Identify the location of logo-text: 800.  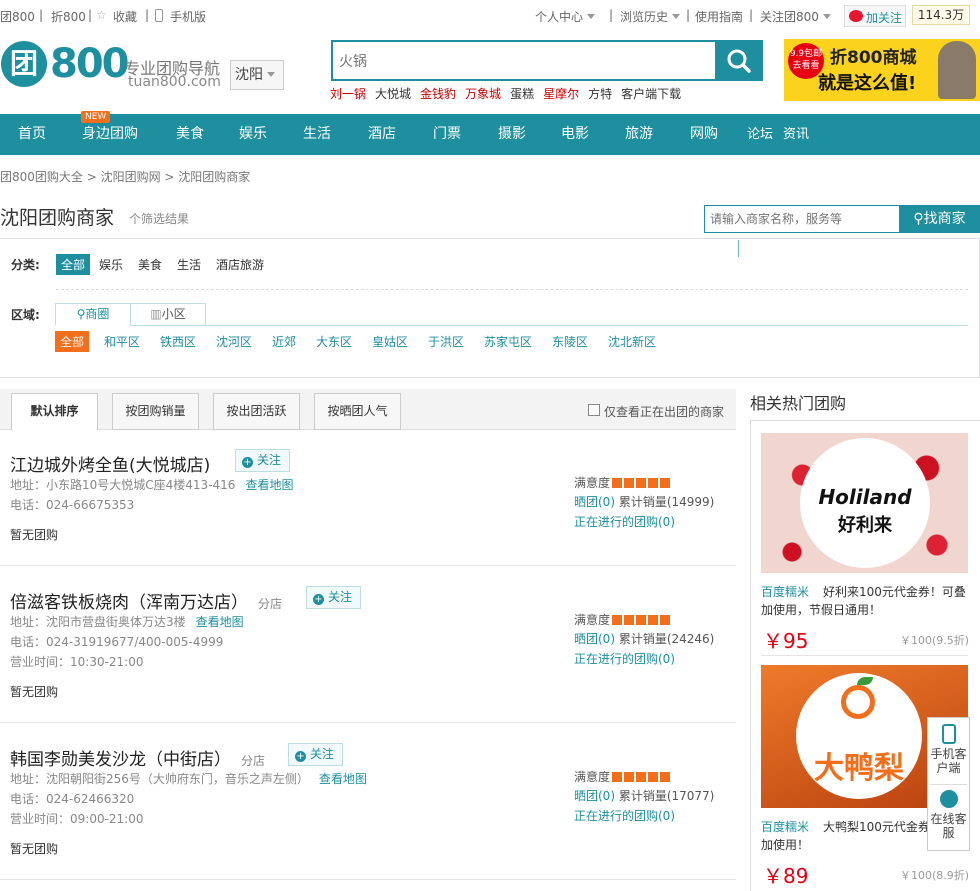
(89, 64).